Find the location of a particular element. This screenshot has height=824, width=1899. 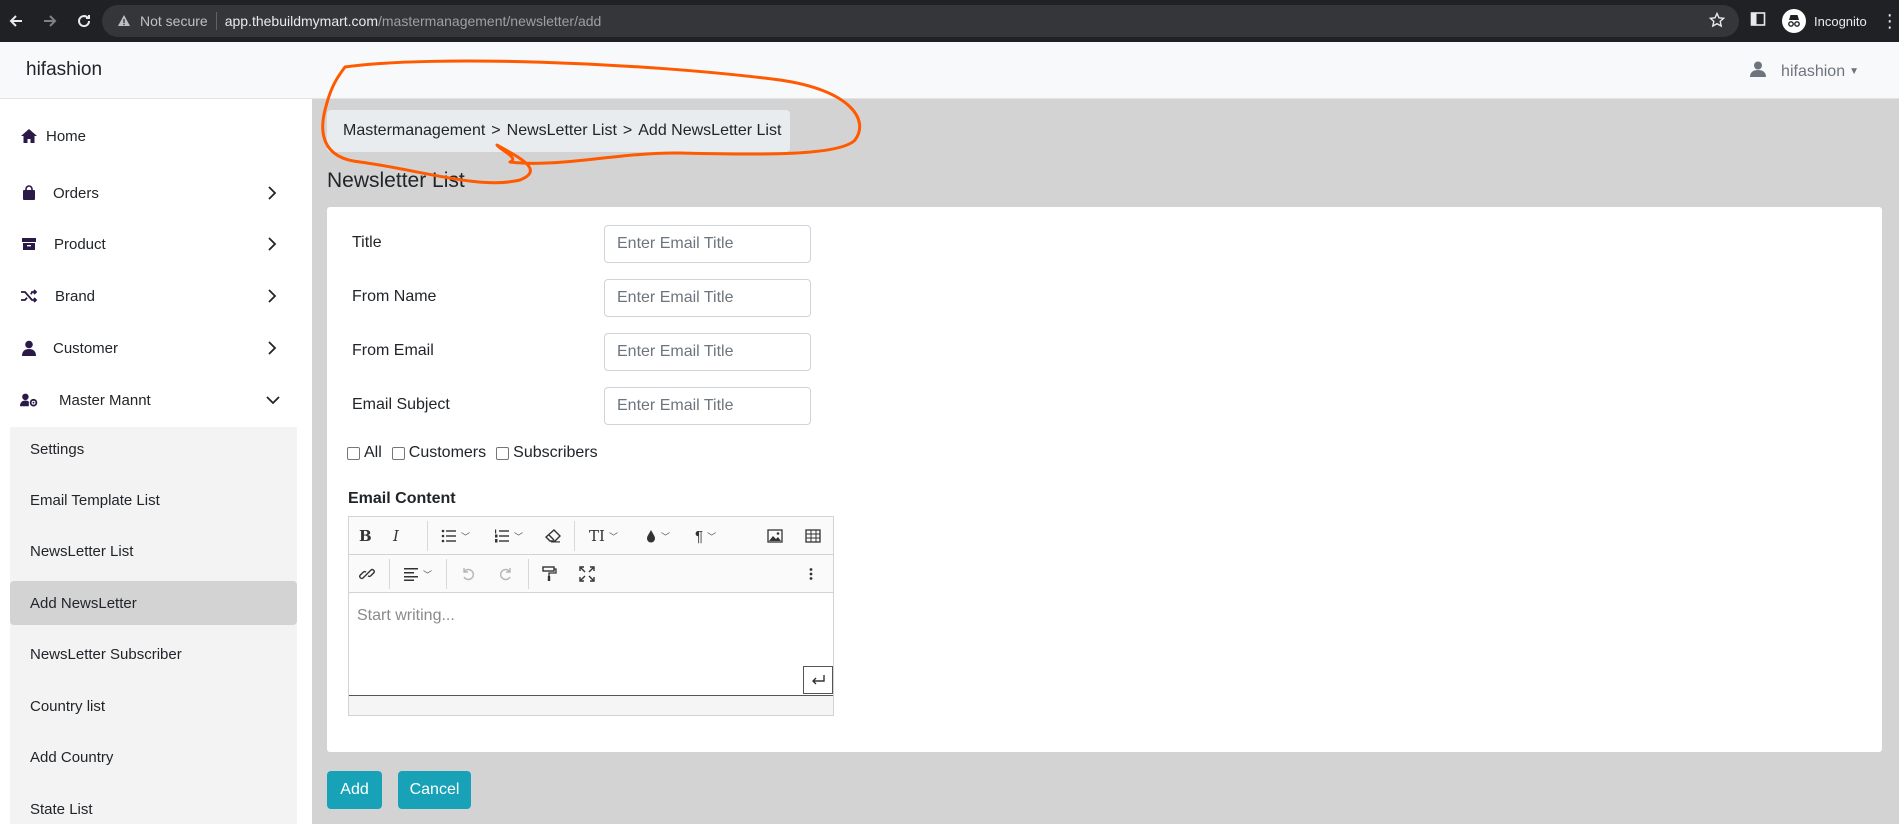

submenu-item-label: State List is located at coordinates (61, 809).